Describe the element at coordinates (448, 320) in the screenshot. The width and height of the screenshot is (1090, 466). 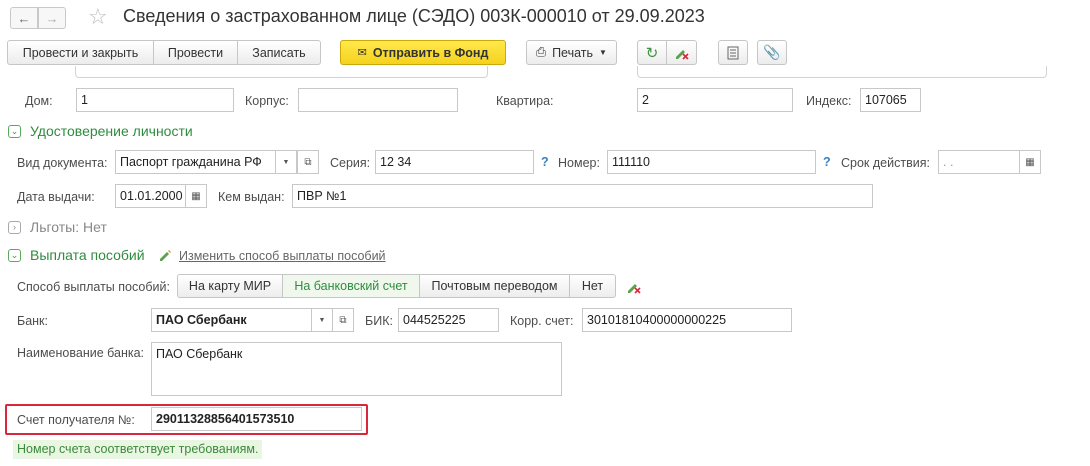
I see `bik-input: 044525225` at that location.